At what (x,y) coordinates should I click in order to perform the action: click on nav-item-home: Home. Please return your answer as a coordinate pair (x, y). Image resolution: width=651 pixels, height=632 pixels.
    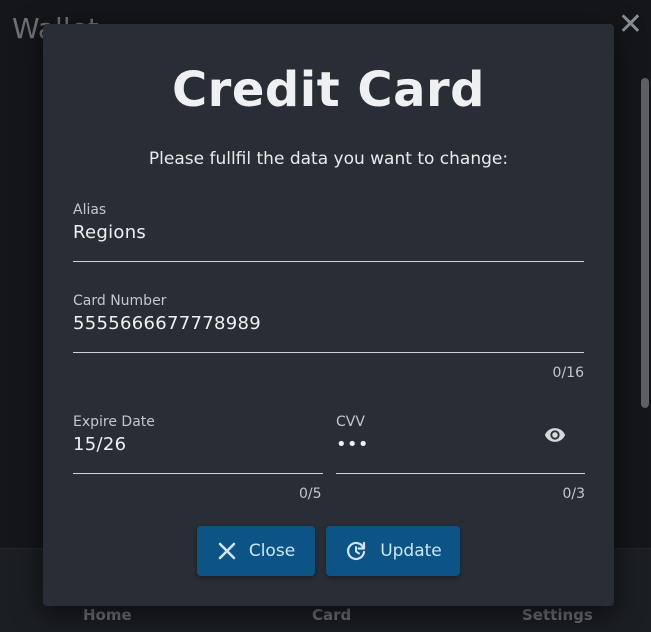
    Looking at the image, I should click on (107, 615).